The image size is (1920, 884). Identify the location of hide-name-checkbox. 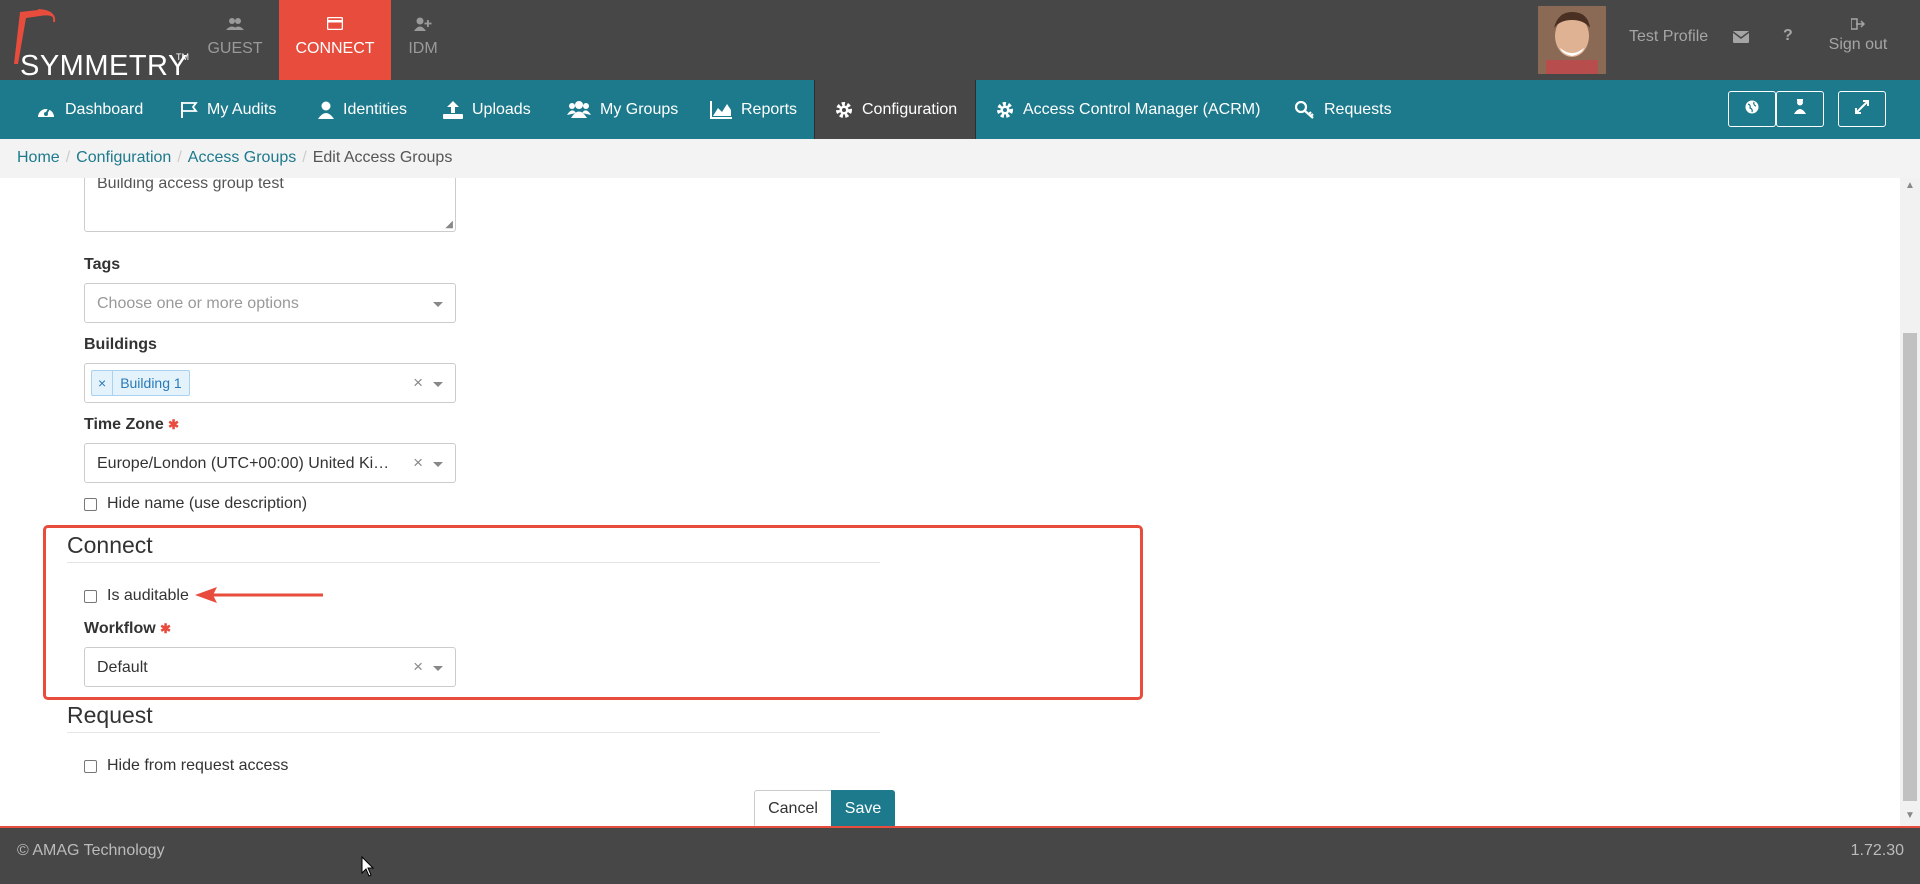
(90, 504).